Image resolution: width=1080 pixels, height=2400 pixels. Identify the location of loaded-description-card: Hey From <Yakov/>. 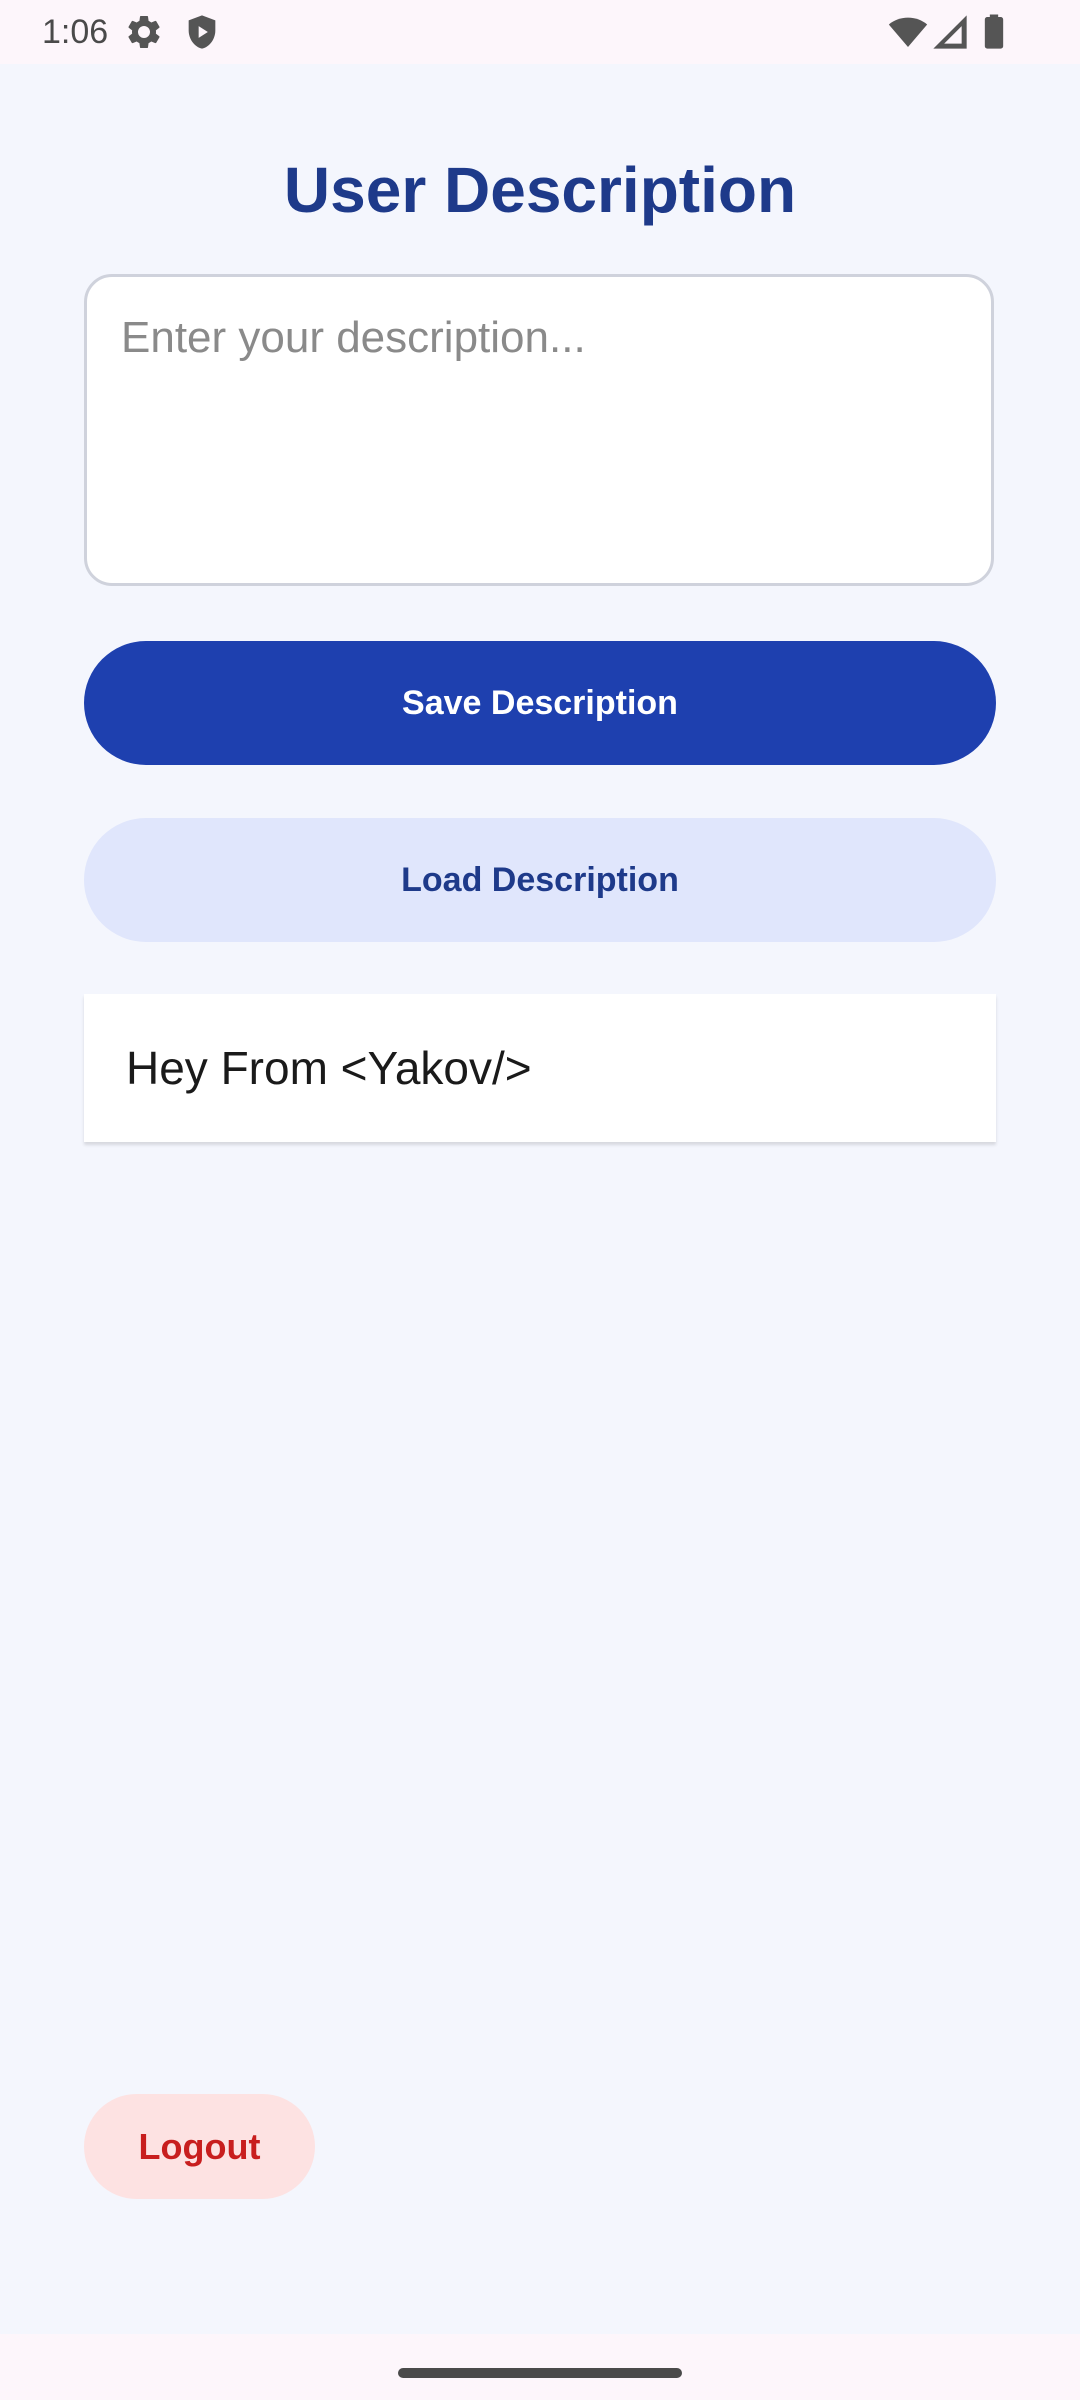
(540, 1068).